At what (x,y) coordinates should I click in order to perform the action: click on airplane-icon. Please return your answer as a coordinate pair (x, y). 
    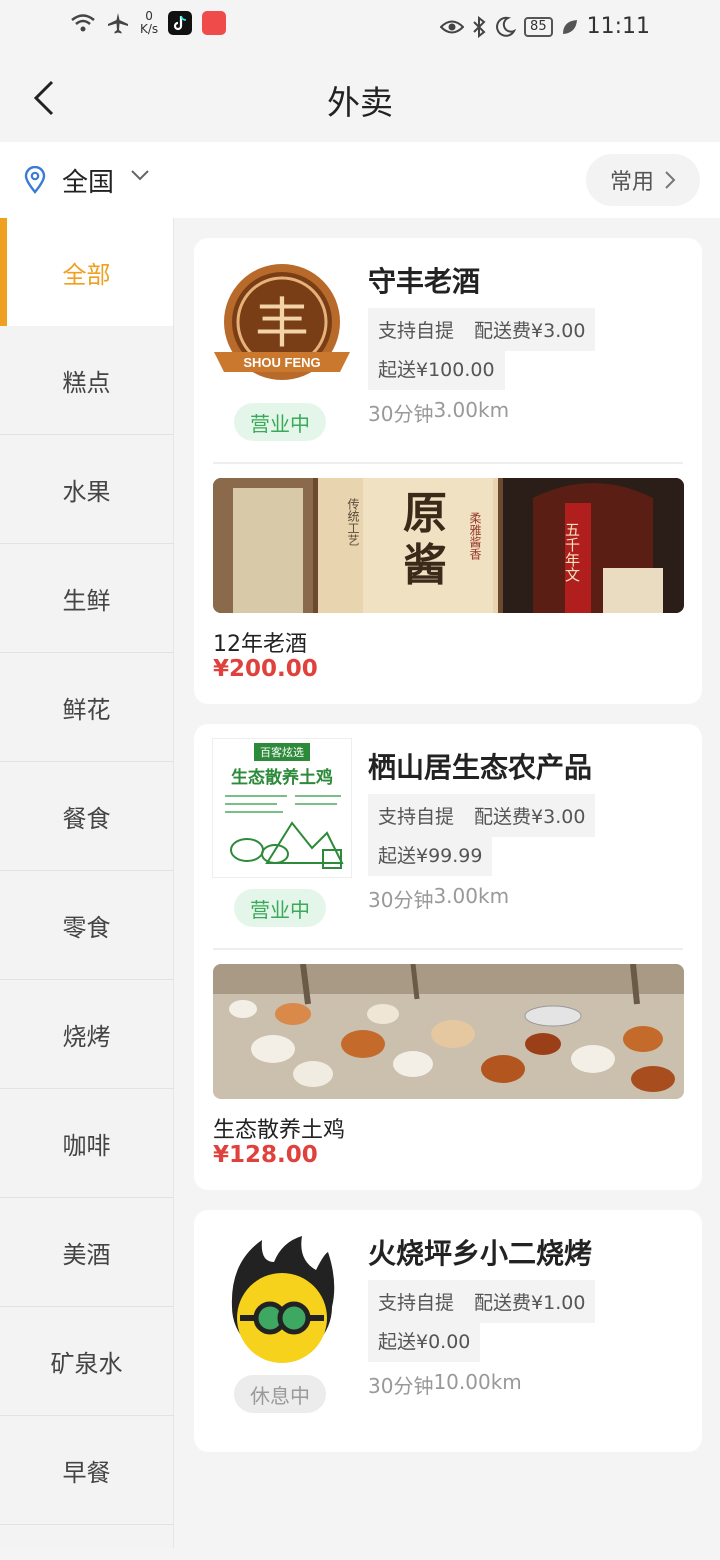
    Looking at the image, I should click on (118, 23).